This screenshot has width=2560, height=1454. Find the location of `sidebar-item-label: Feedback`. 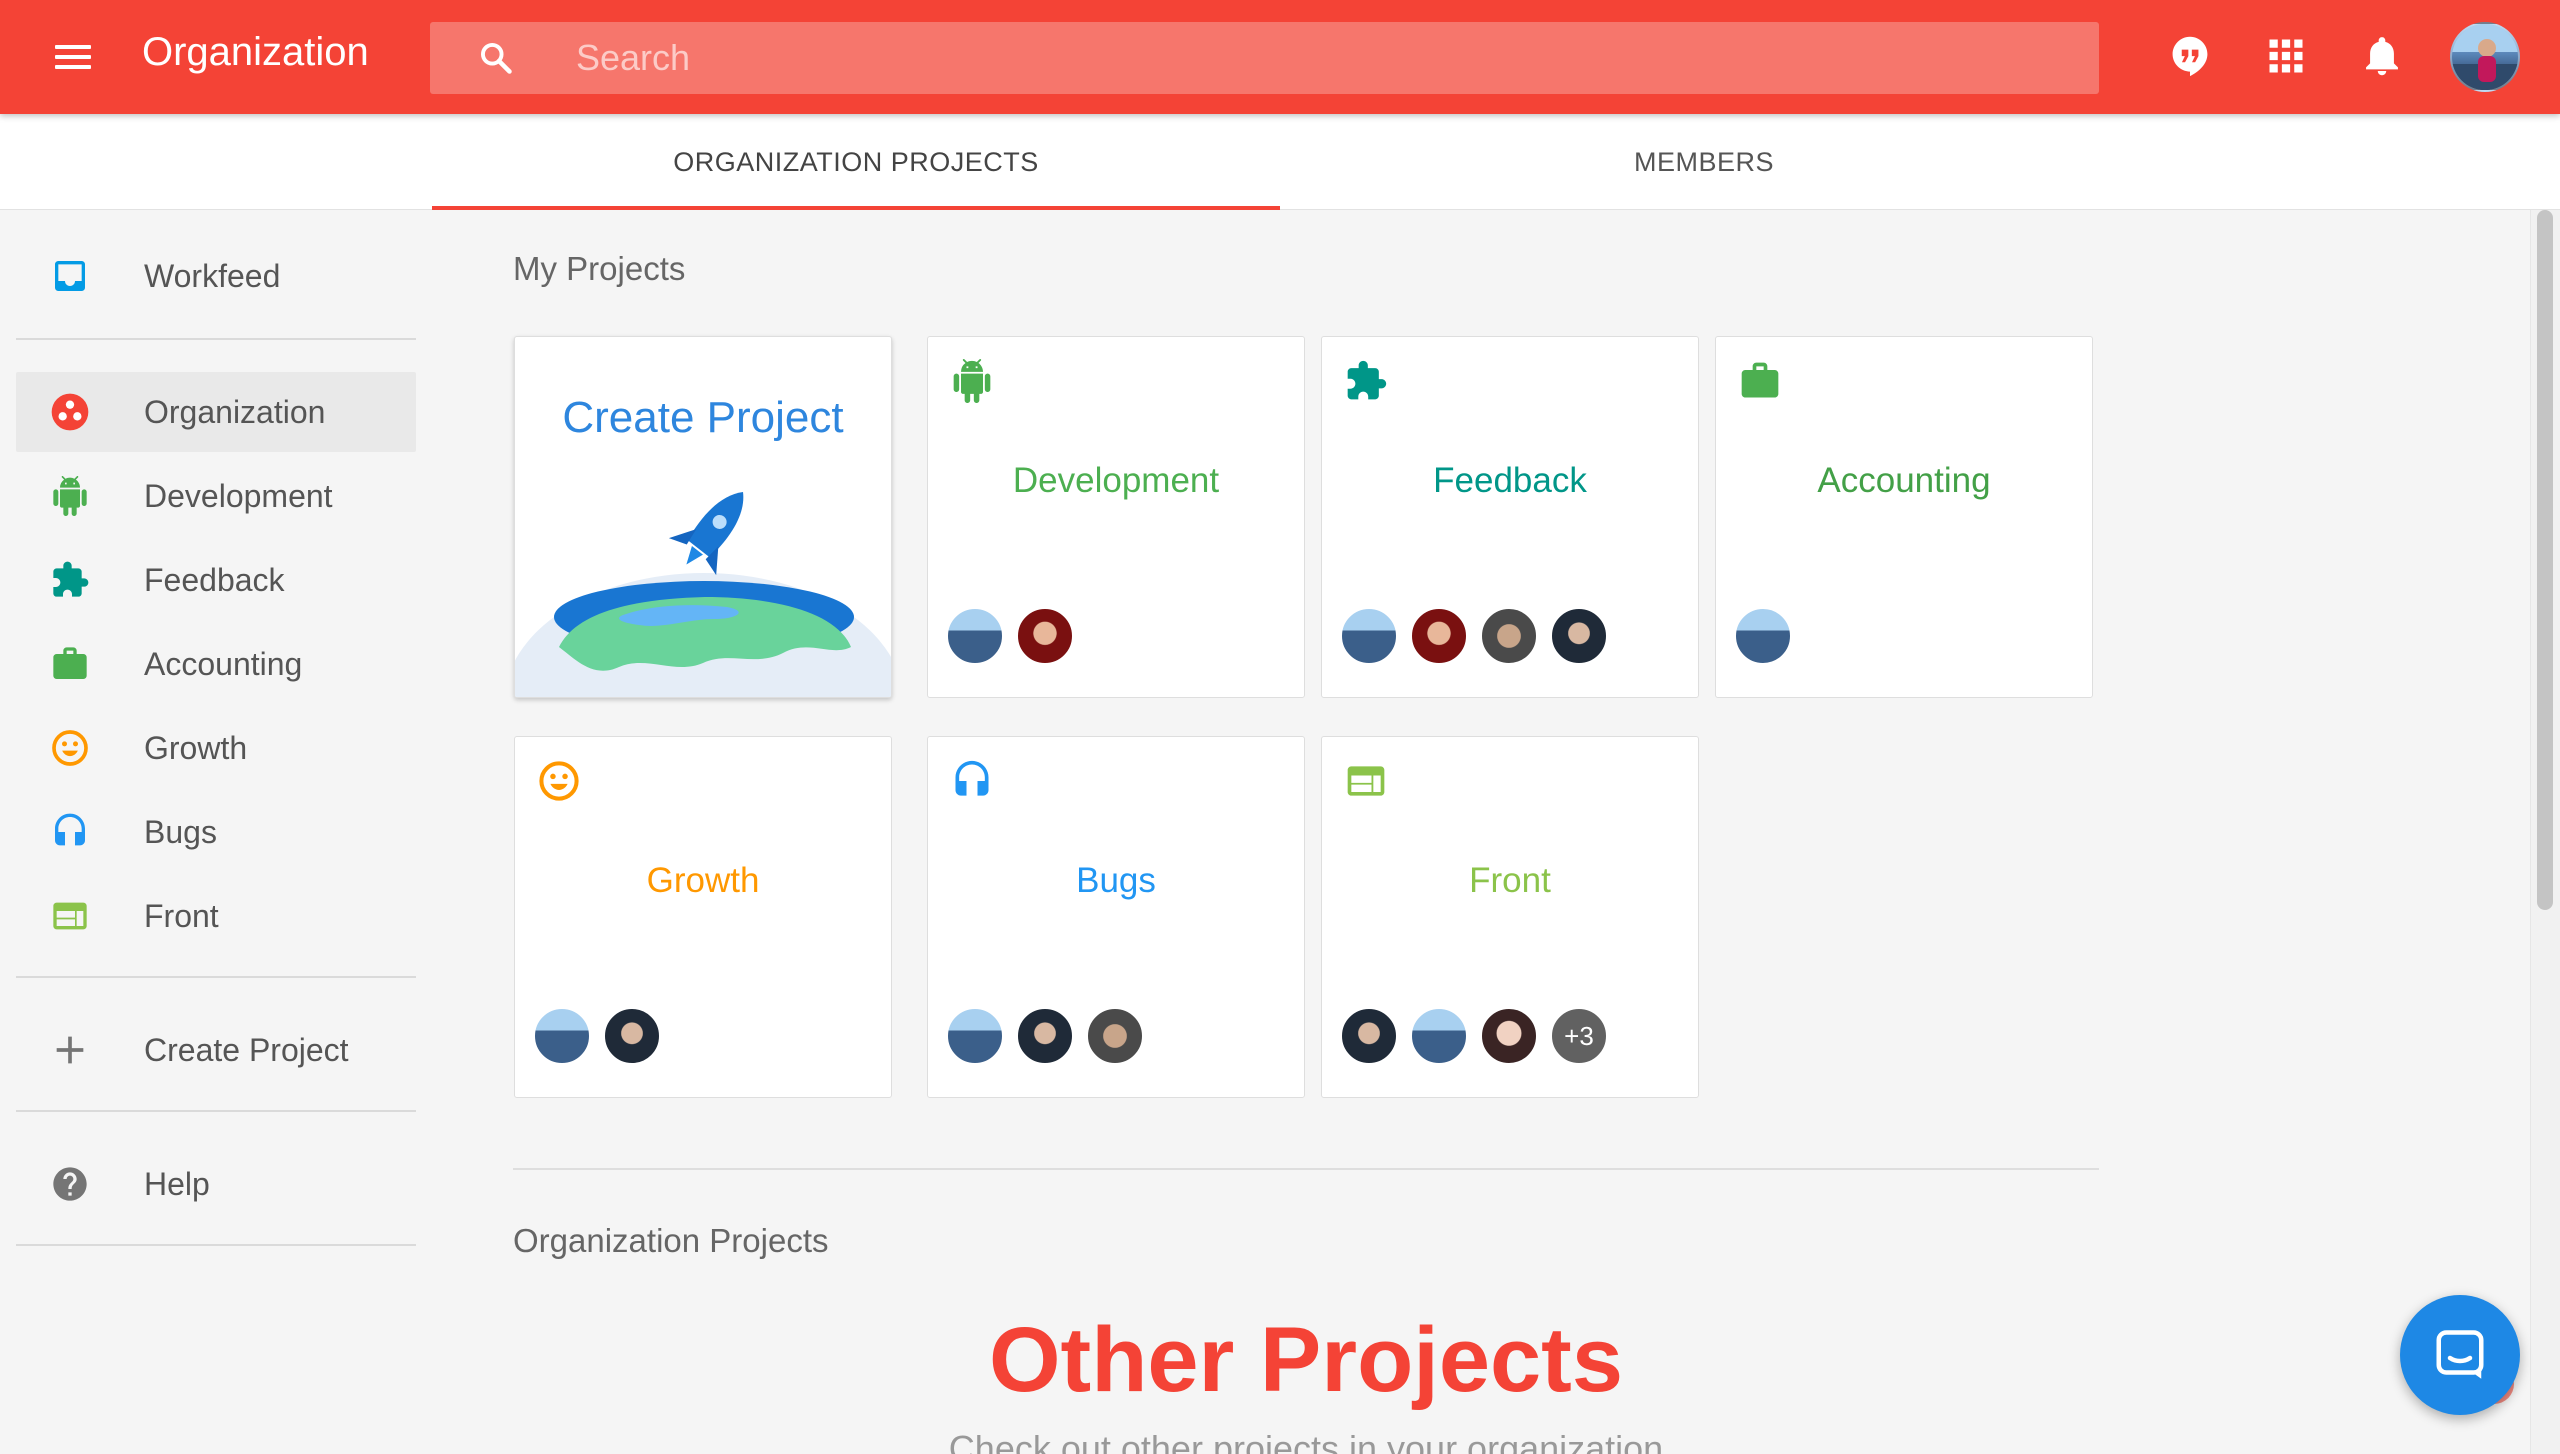

sidebar-item-label: Feedback is located at coordinates (214, 580).